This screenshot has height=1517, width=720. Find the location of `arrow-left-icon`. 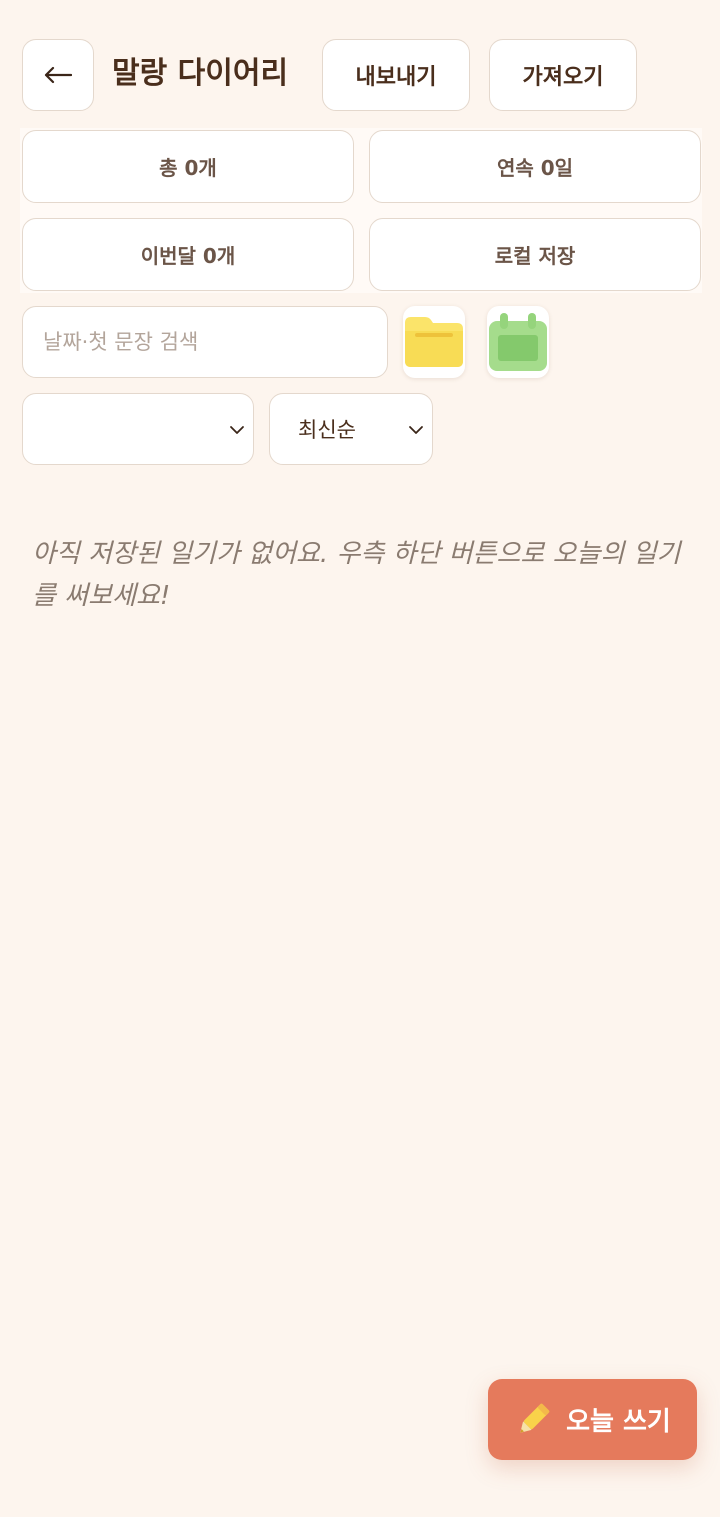

arrow-left-icon is located at coordinates (58, 75).